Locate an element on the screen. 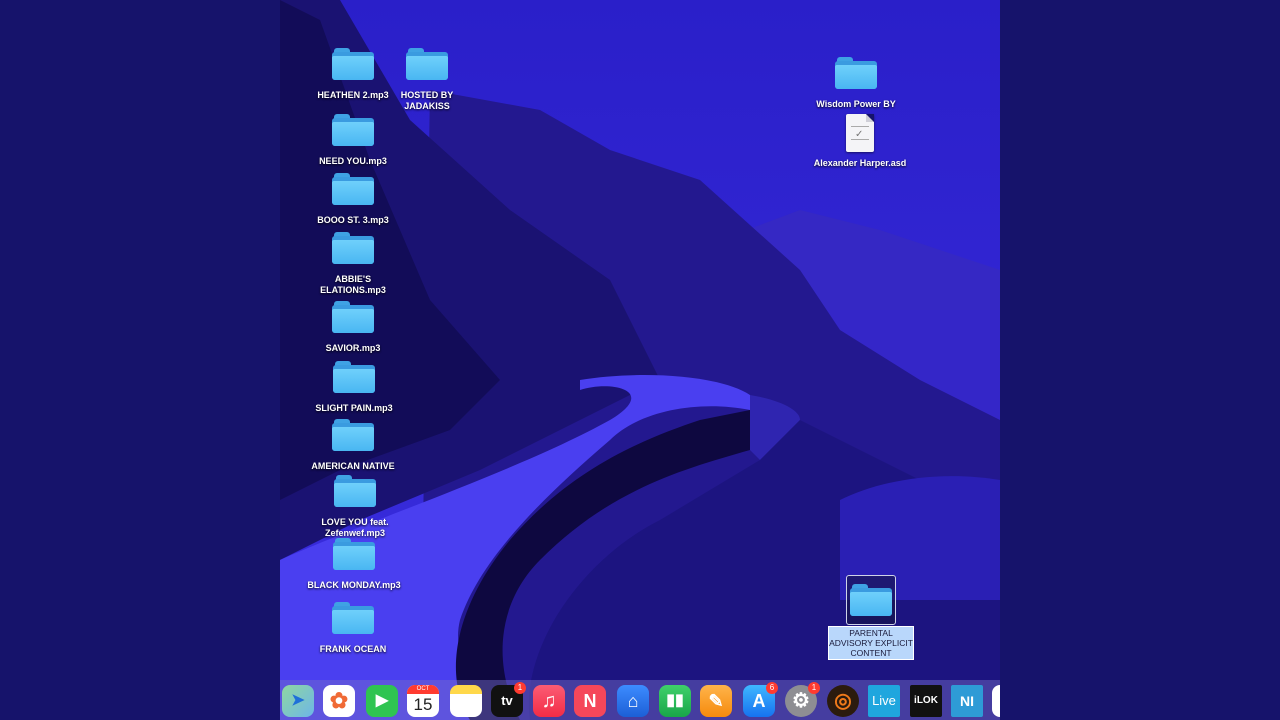 The height and width of the screenshot is (720, 1280). dock-appstore-item: A 6 is located at coordinates (760, 699).